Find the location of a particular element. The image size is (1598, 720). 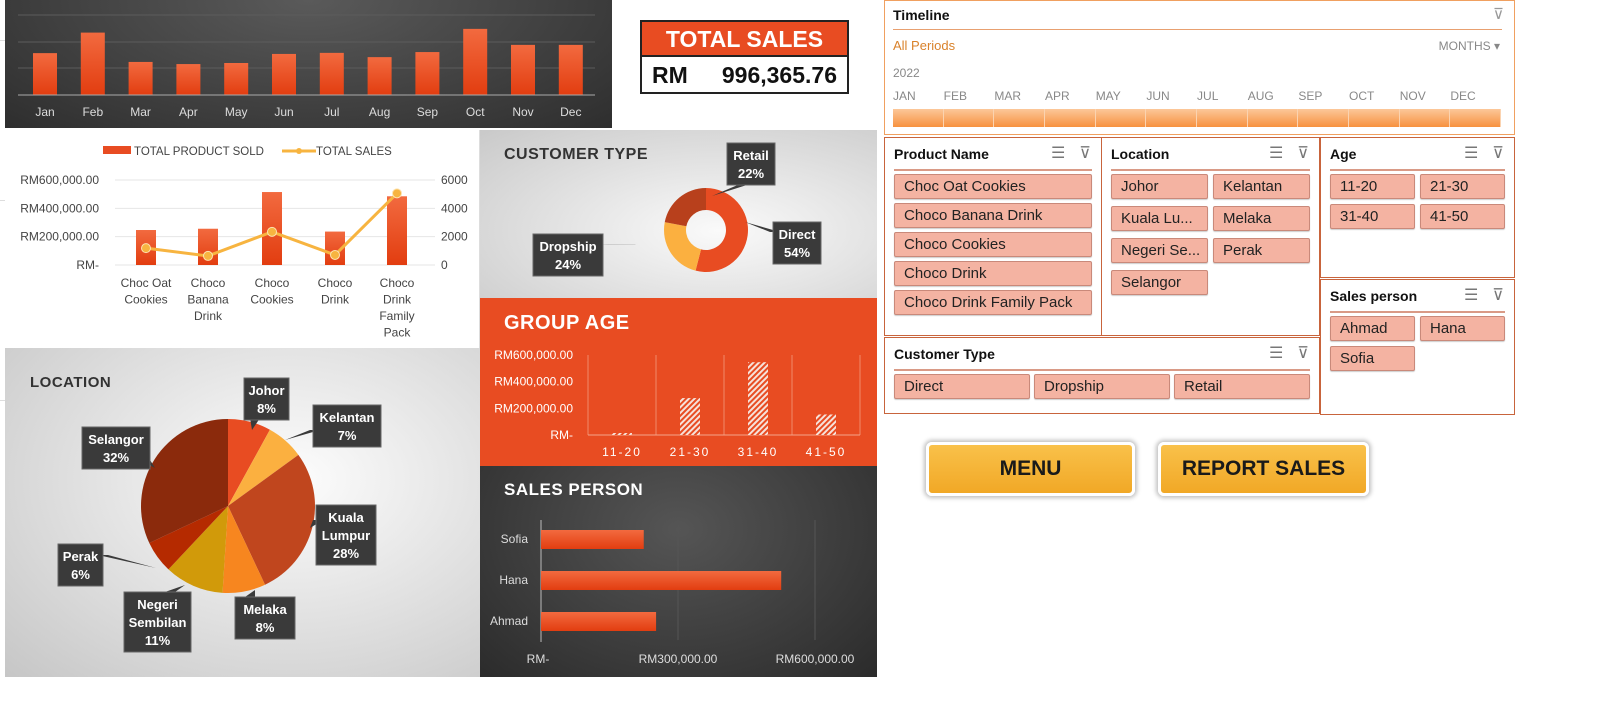

slicer-item: Direct is located at coordinates (962, 386).